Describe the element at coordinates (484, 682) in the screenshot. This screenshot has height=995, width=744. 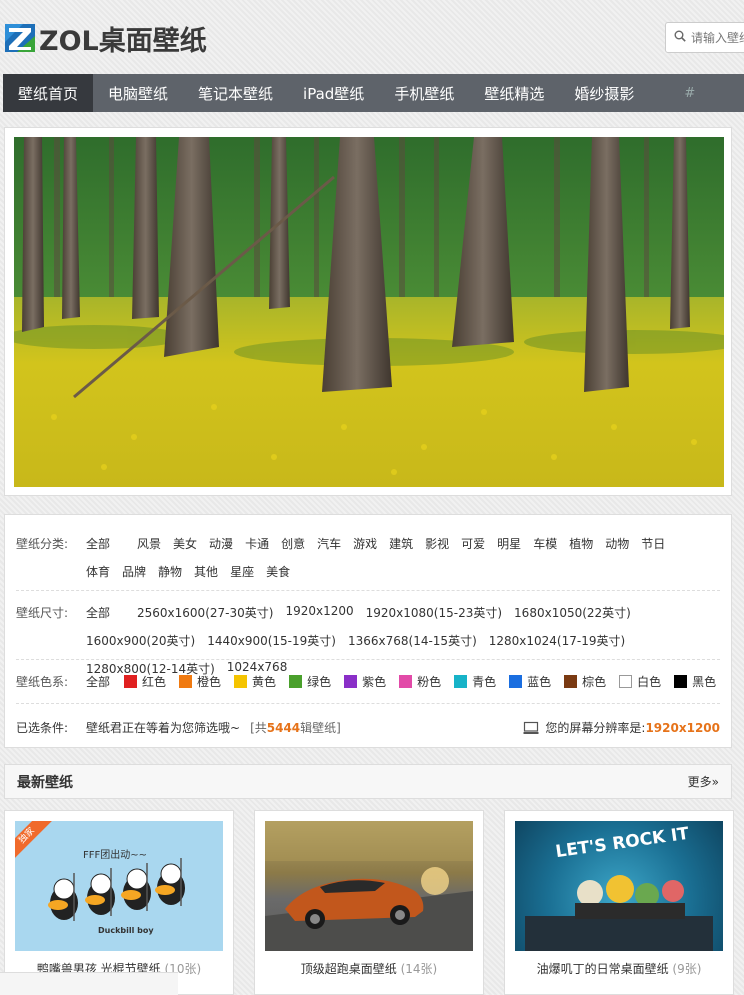
I see `color-option-label: 青色` at that location.